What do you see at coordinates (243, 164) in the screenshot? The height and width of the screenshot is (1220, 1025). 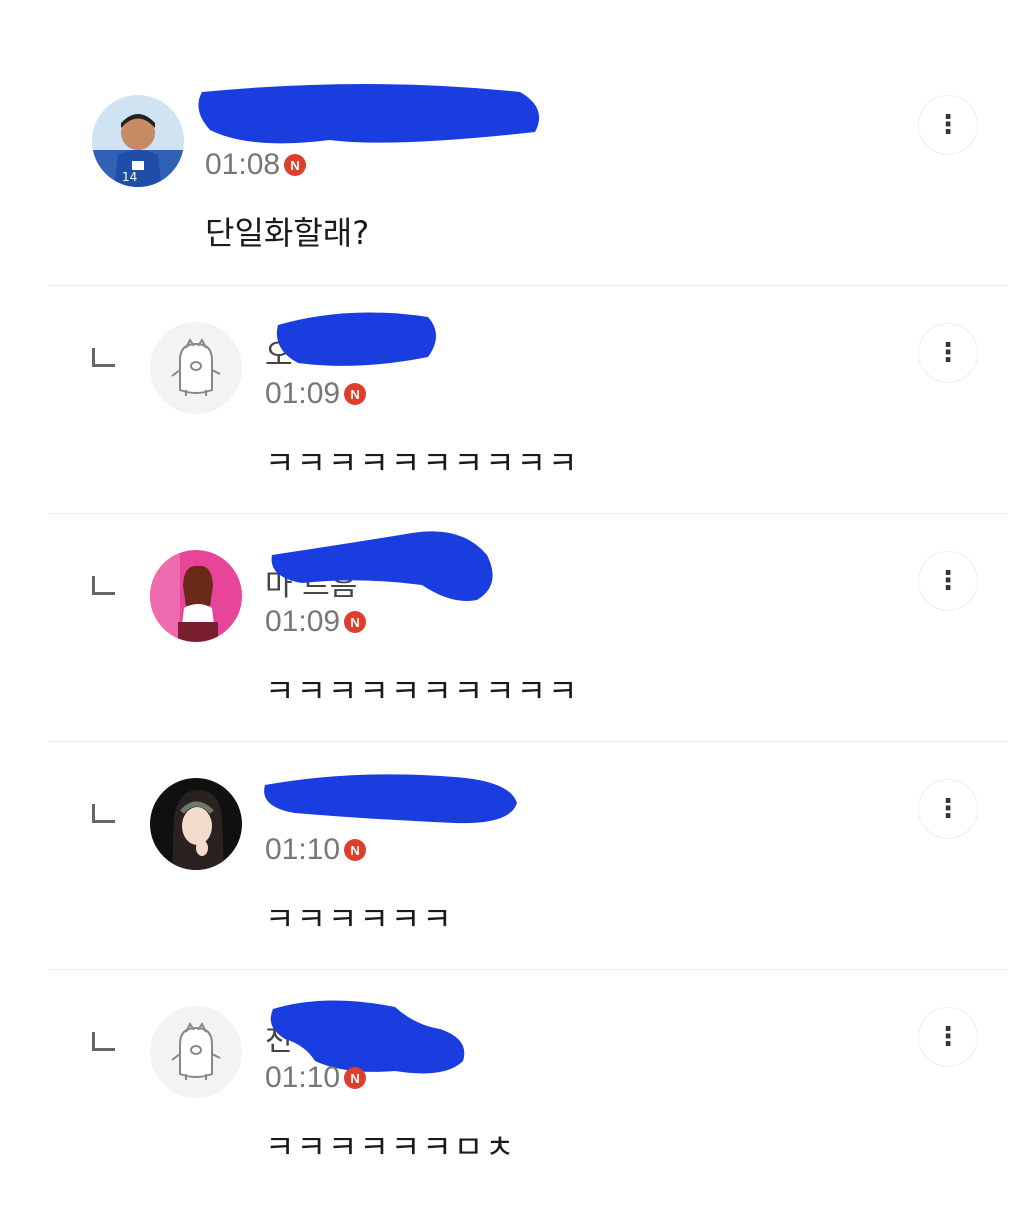 I see `time-text: 01:08` at bounding box center [243, 164].